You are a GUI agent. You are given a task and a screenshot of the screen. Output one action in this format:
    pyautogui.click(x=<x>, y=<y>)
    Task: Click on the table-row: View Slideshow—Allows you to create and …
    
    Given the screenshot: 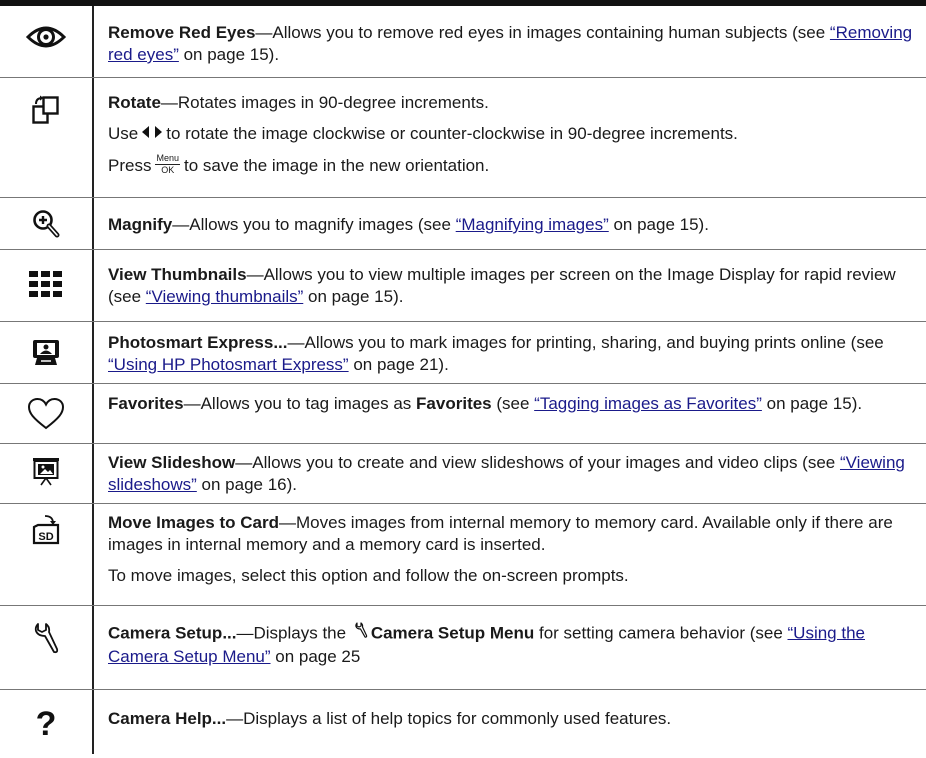 What is the action you would take?
    pyautogui.click(x=463, y=473)
    